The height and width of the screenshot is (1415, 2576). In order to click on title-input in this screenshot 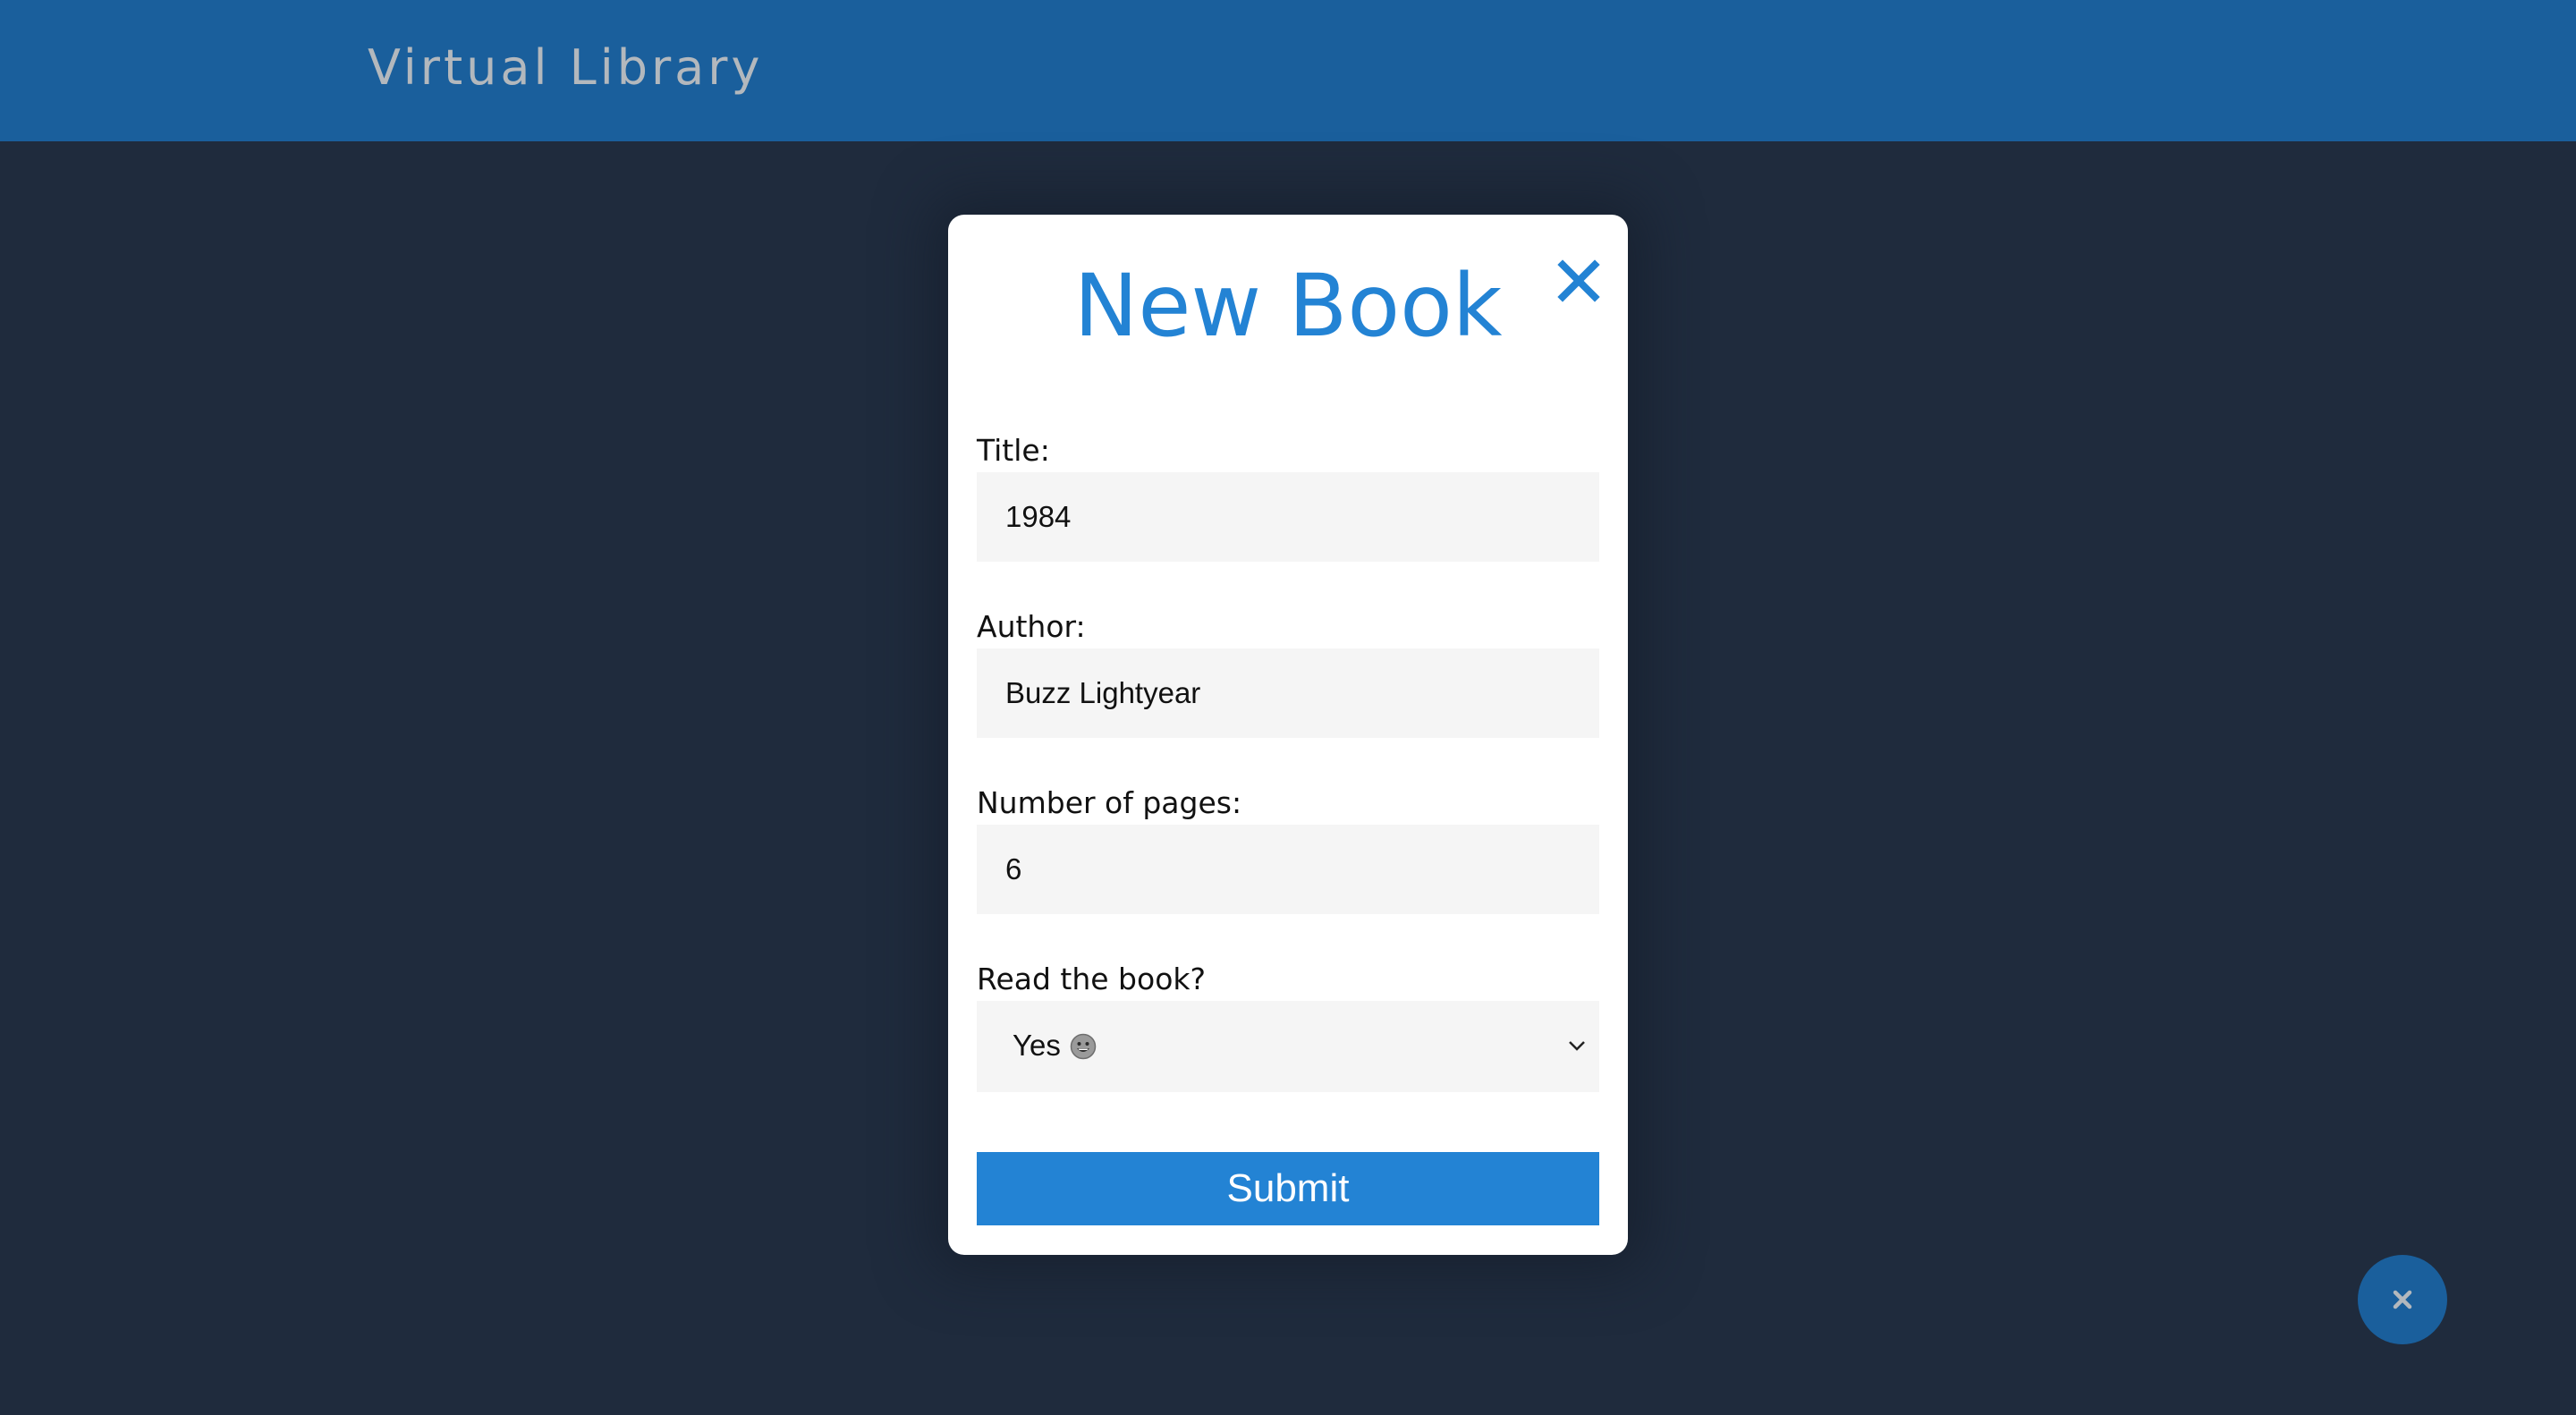, I will do `click(1288, 517)`.